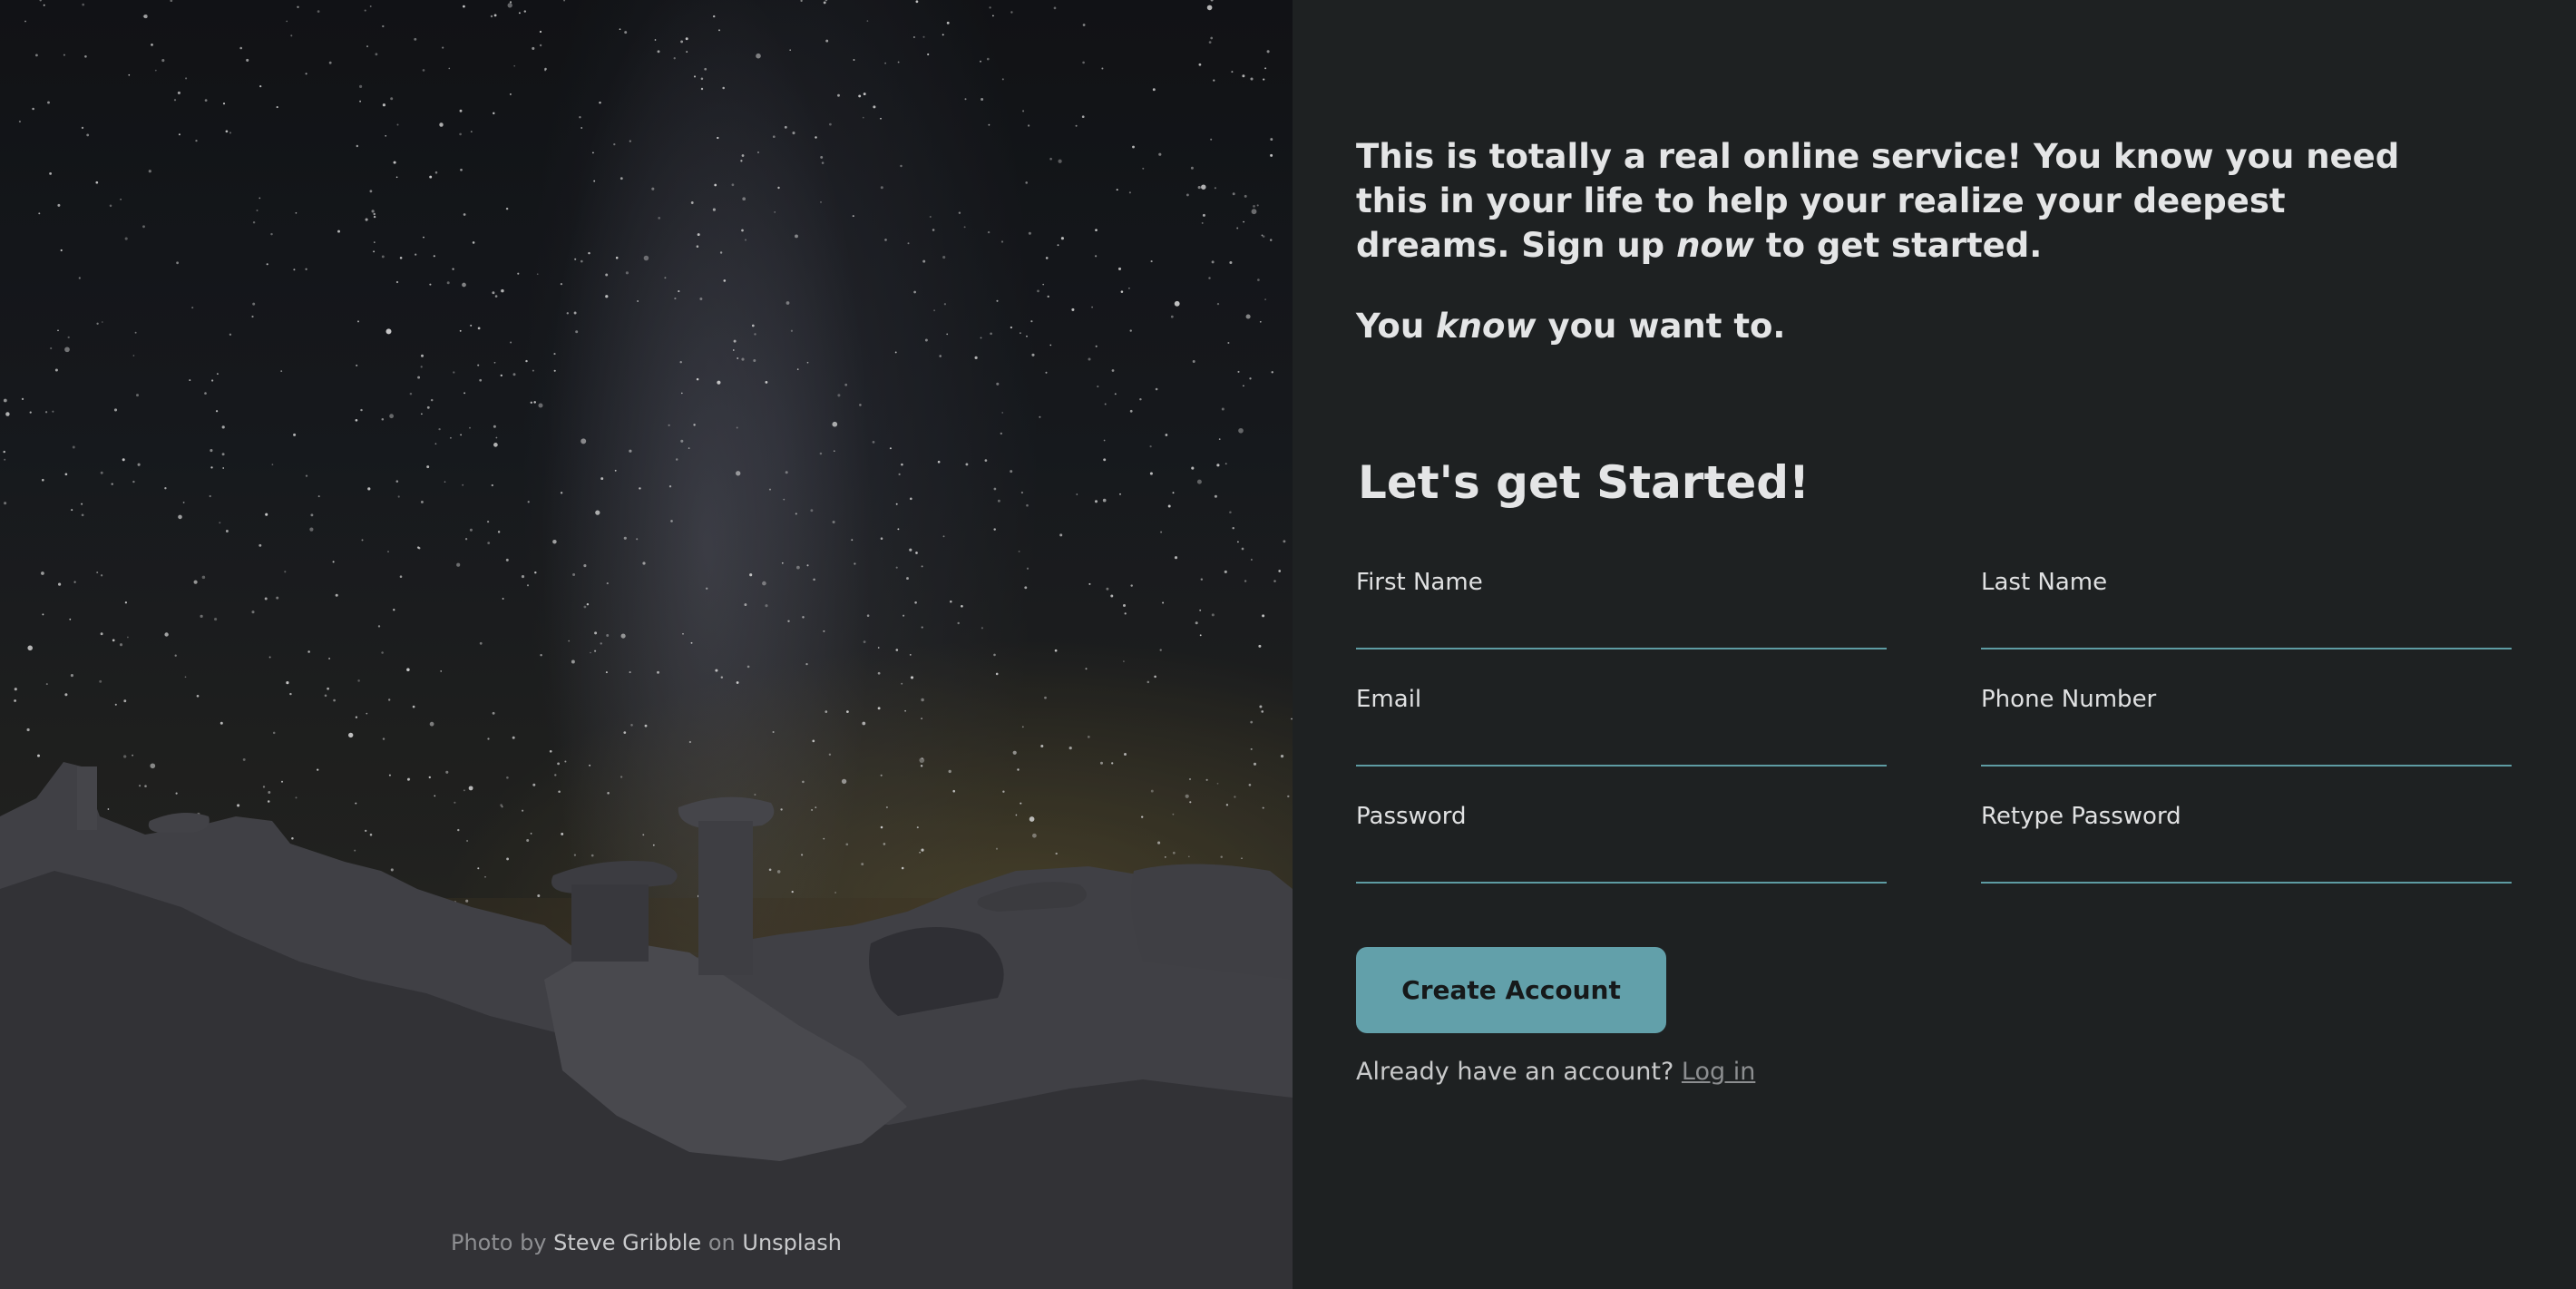 This screenshot has width=2576, height=1289. I want to click on photo-credit-middle: on, so click(721, 1243).